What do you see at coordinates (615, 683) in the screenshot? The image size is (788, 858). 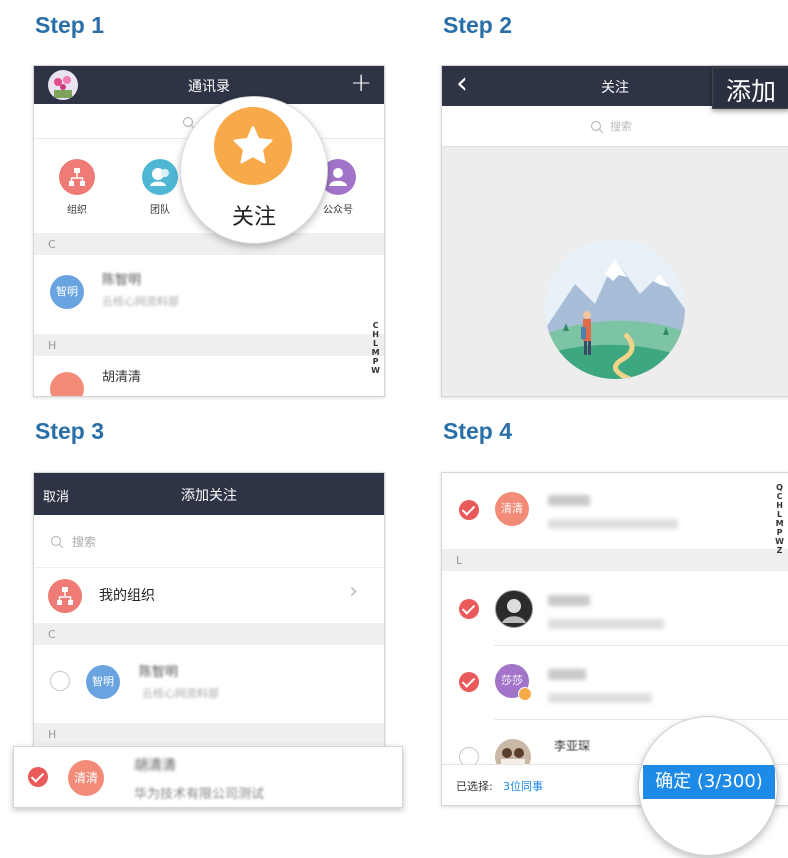 I see `contact-row: 莎莎` at bounding box center [615, 683].